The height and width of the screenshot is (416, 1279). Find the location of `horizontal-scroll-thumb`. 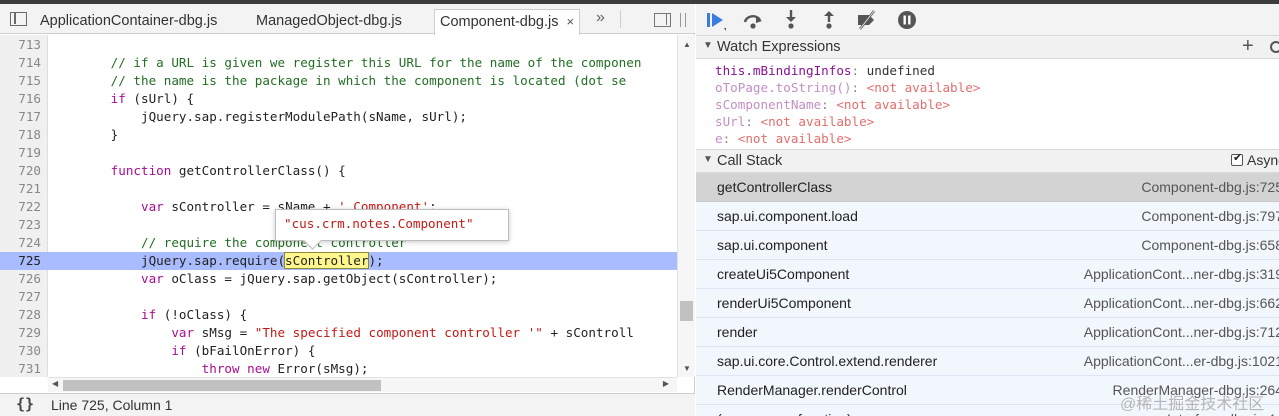

horizontal-scroll-thumb is located at coordinates (222, 385).